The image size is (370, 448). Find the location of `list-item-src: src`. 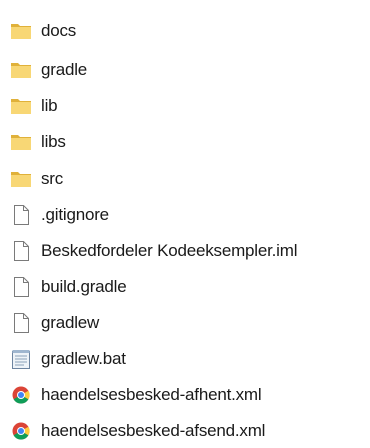

list-item-src: src is located at coordinates (185, 179).